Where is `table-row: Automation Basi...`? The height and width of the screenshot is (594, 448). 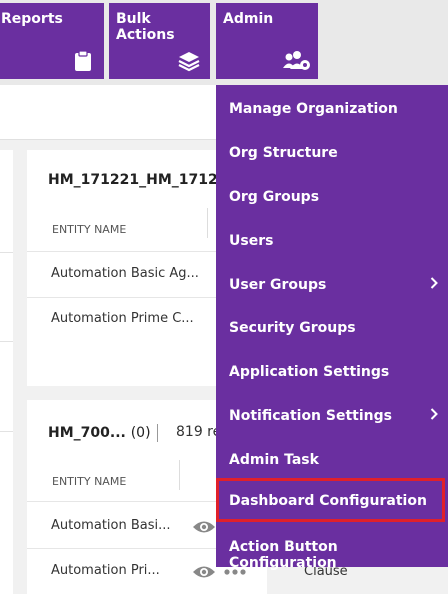
table-row: Automation Basi... is located at coordinates (111, 525).